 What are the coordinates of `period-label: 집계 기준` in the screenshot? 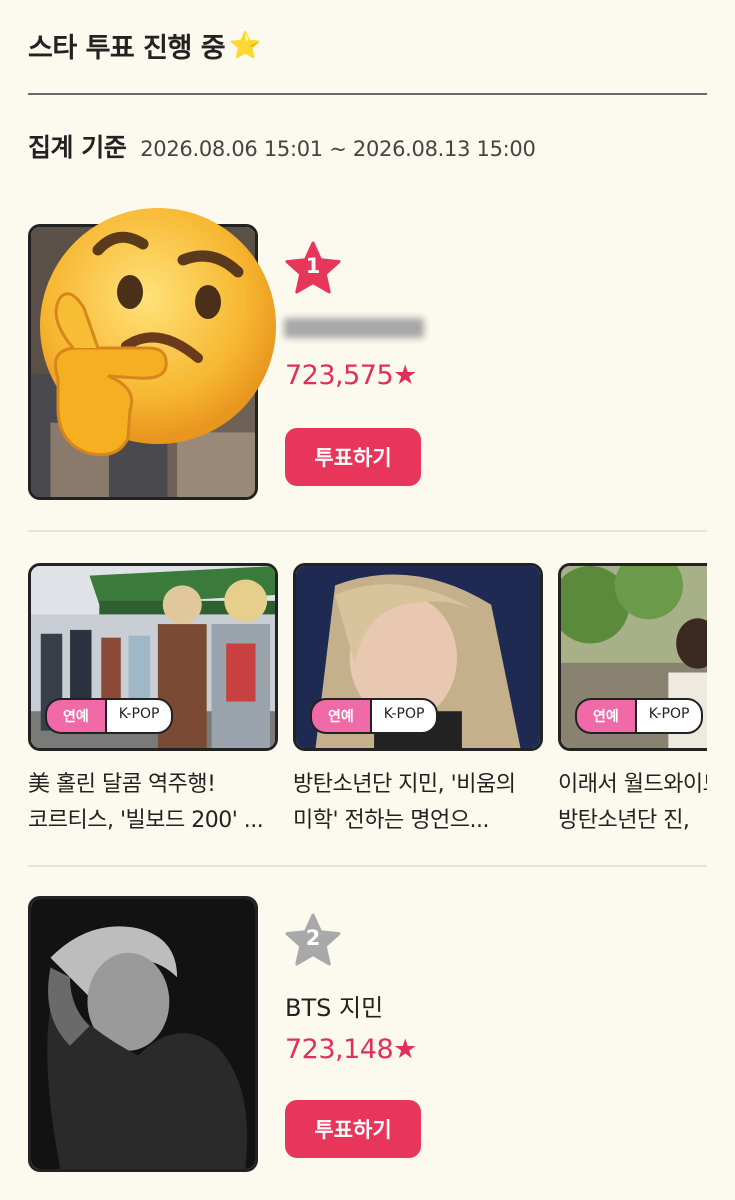 It's located at (77, 147).